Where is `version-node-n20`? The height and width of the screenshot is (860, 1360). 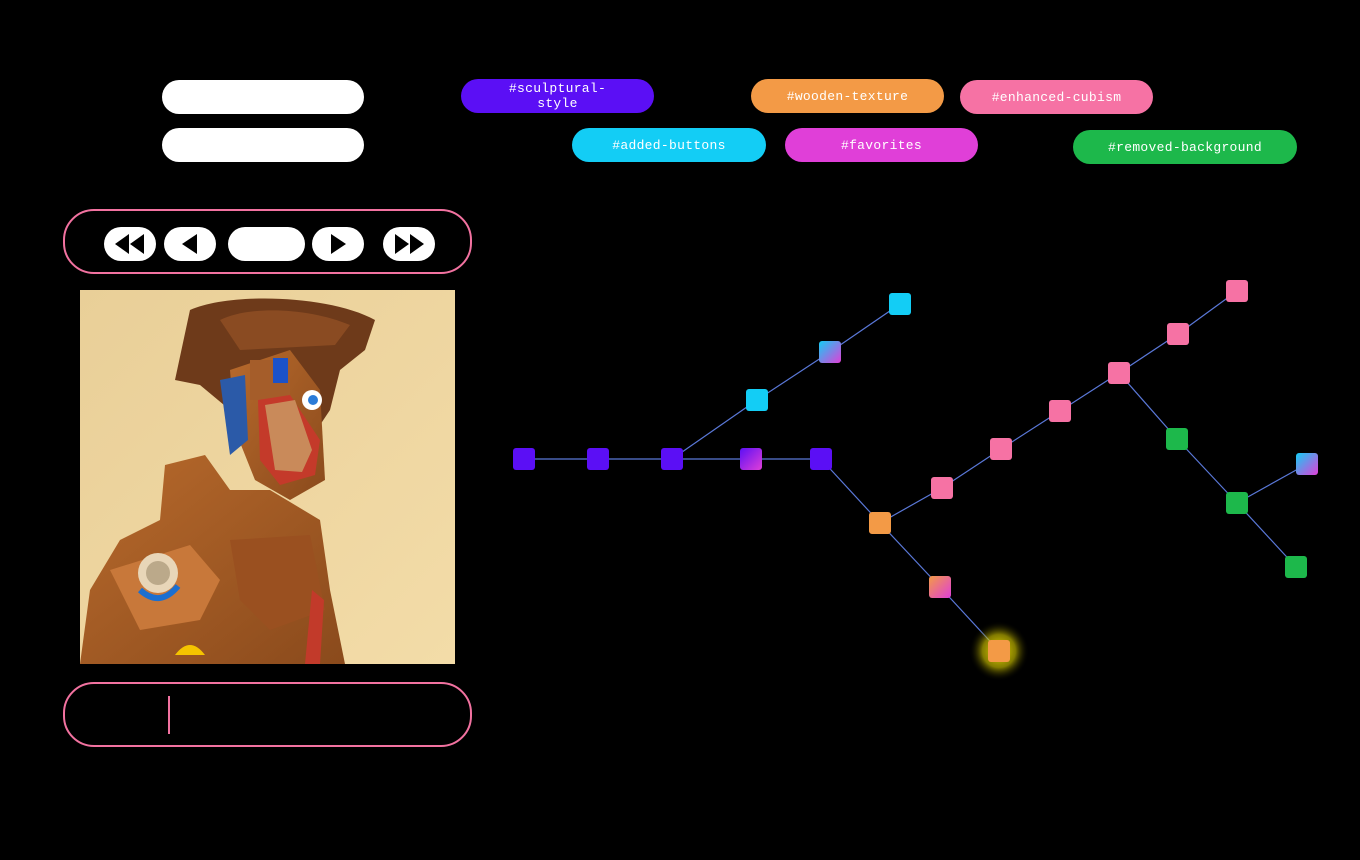
version-node-n20 is located at coordinates (999, 651).